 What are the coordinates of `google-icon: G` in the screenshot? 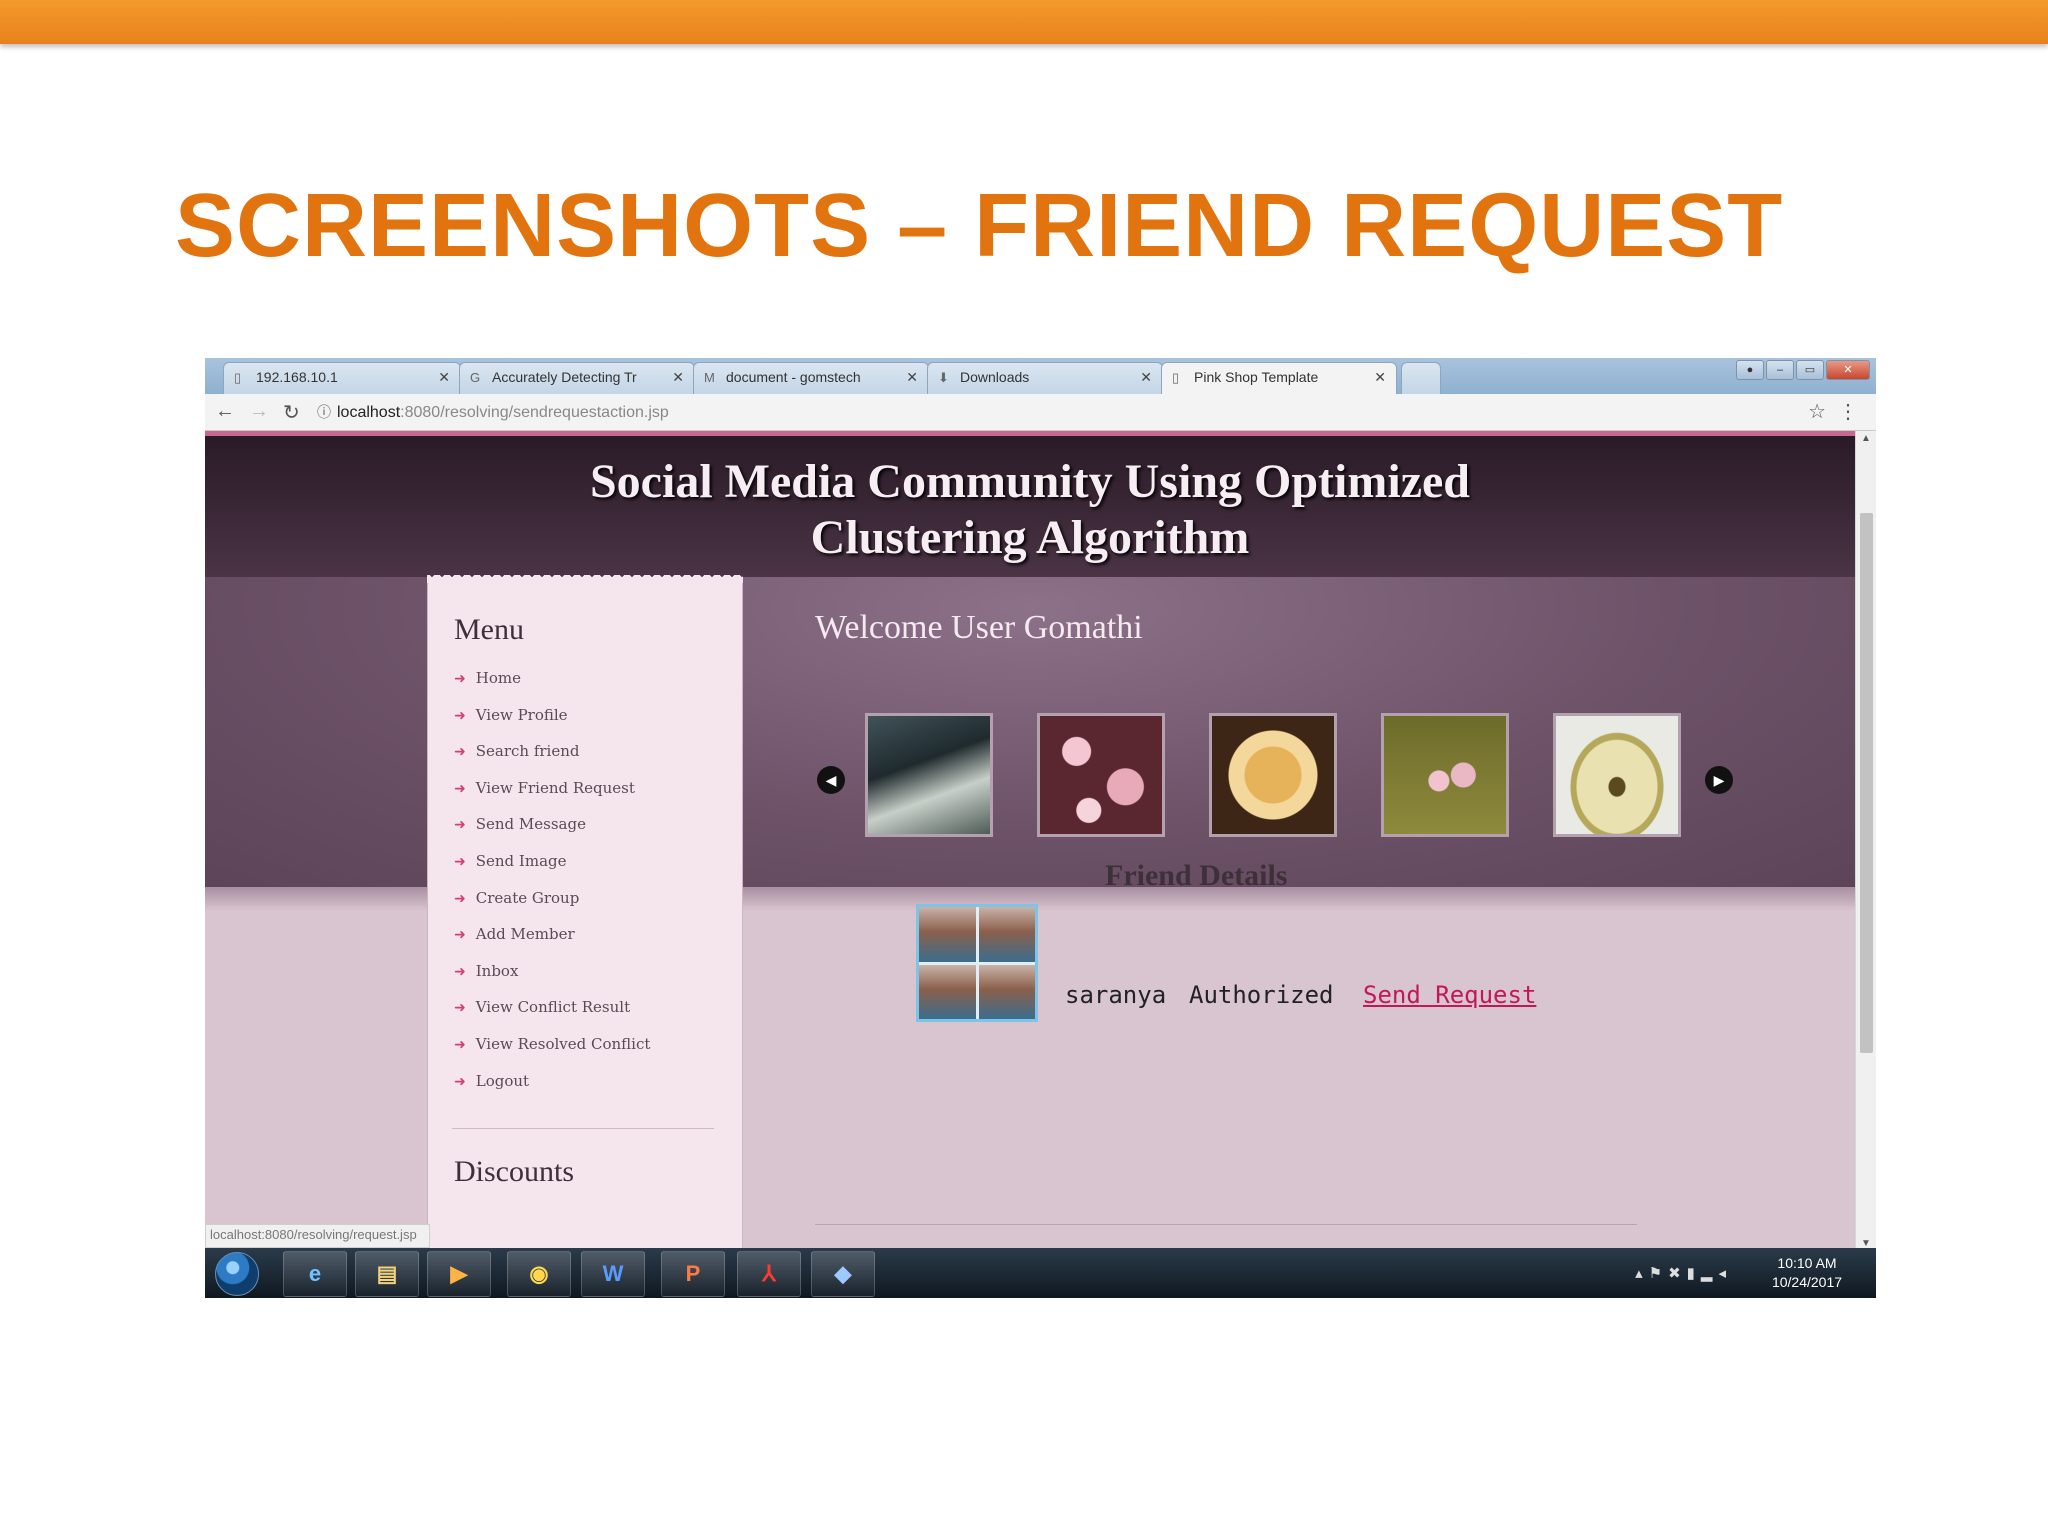 It's located at (475, 377).